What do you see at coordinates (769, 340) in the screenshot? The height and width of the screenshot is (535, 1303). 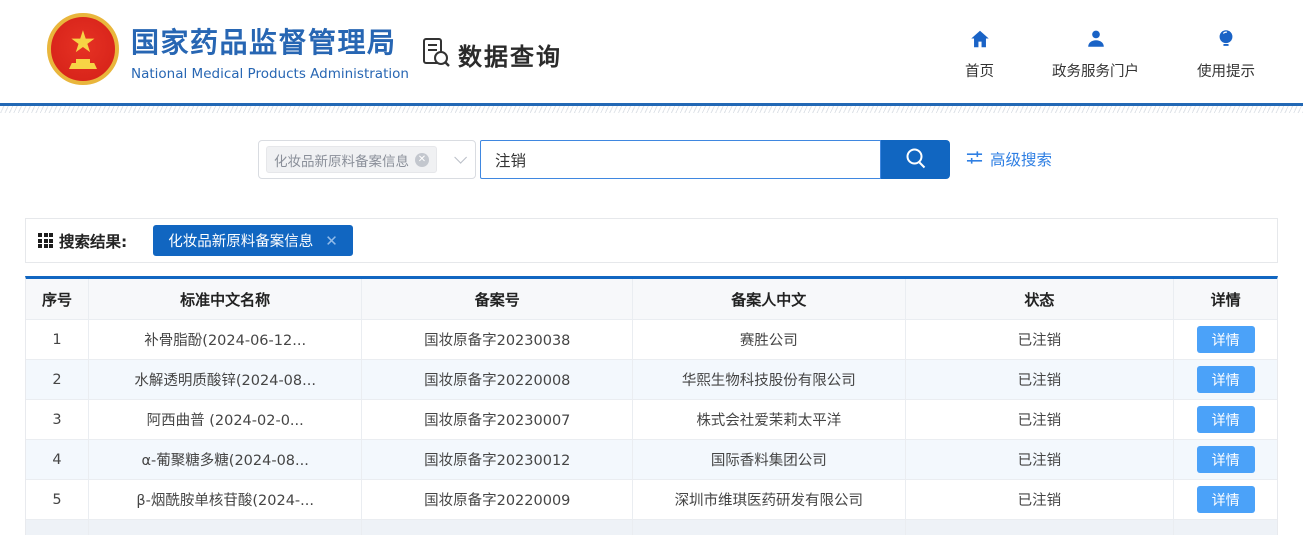 I see `cell-registrant: 赛胜公司` at bounding box center [769, 340].